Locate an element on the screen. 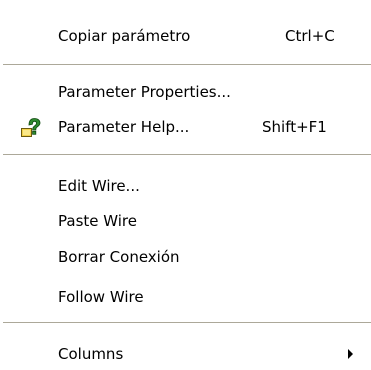  menu-item-borrar-conexion: Borrar Conexión is located at coordinates (185, 257).